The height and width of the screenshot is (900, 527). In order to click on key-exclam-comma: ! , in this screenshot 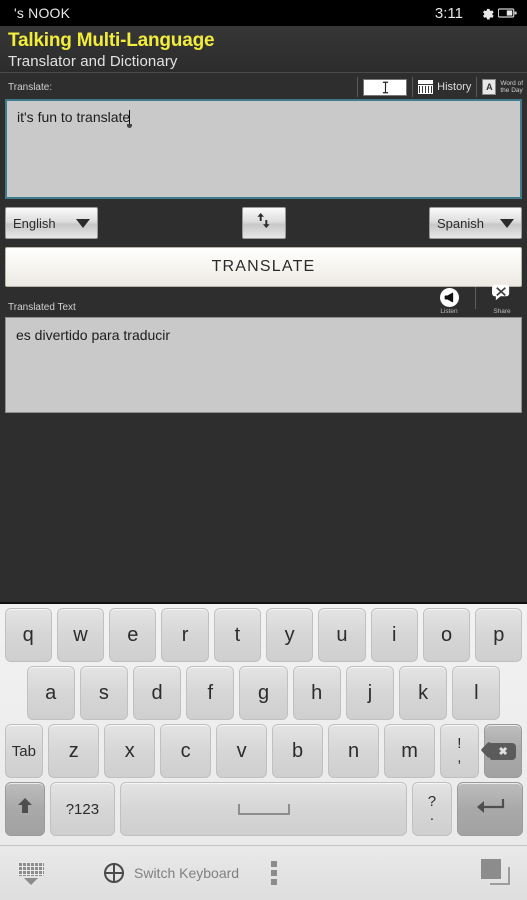, I will do `click(459, 751)`.